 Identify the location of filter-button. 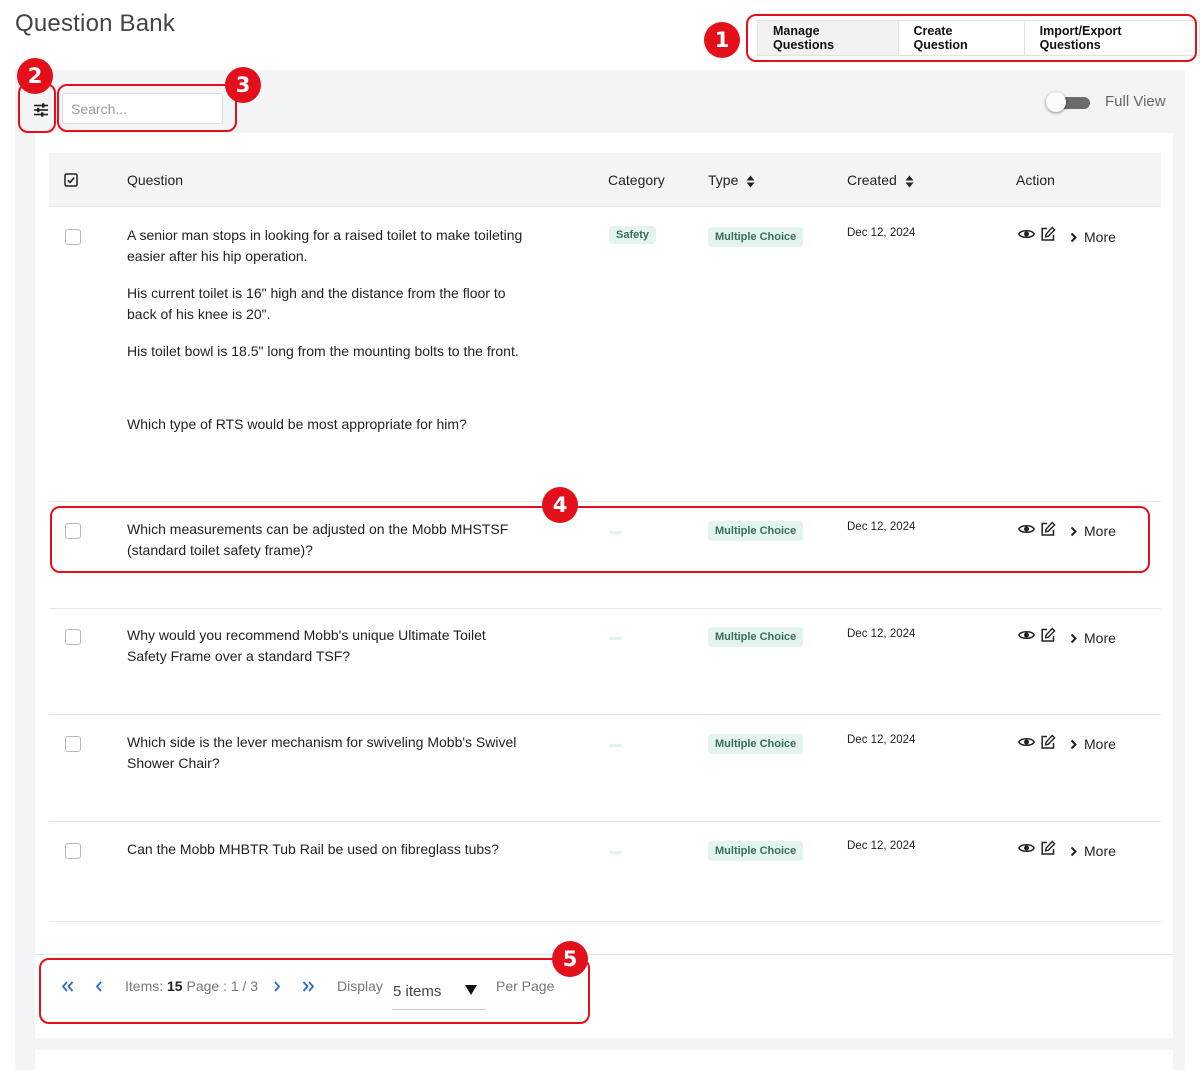
(41, 110).